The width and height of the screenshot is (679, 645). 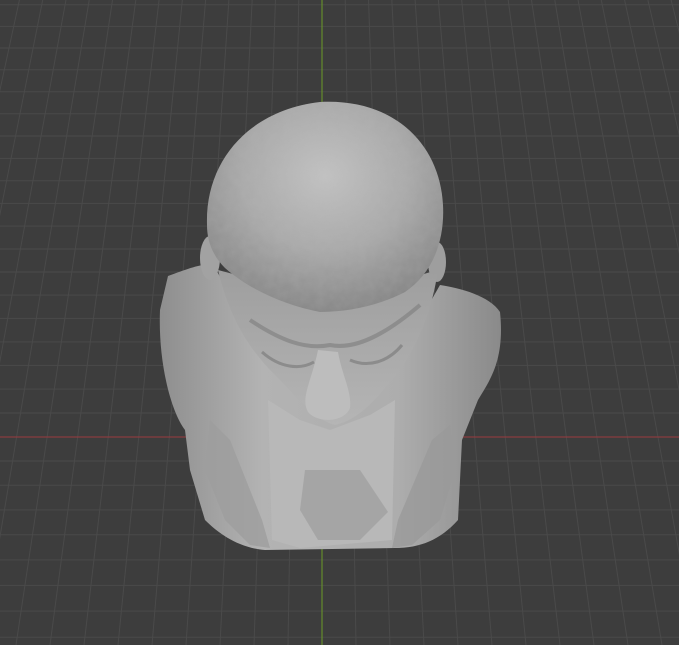 What do you see at coordinates (325, 206) in the screenshot?
I see `bust-head-texture` at bounding box center [325, 206].